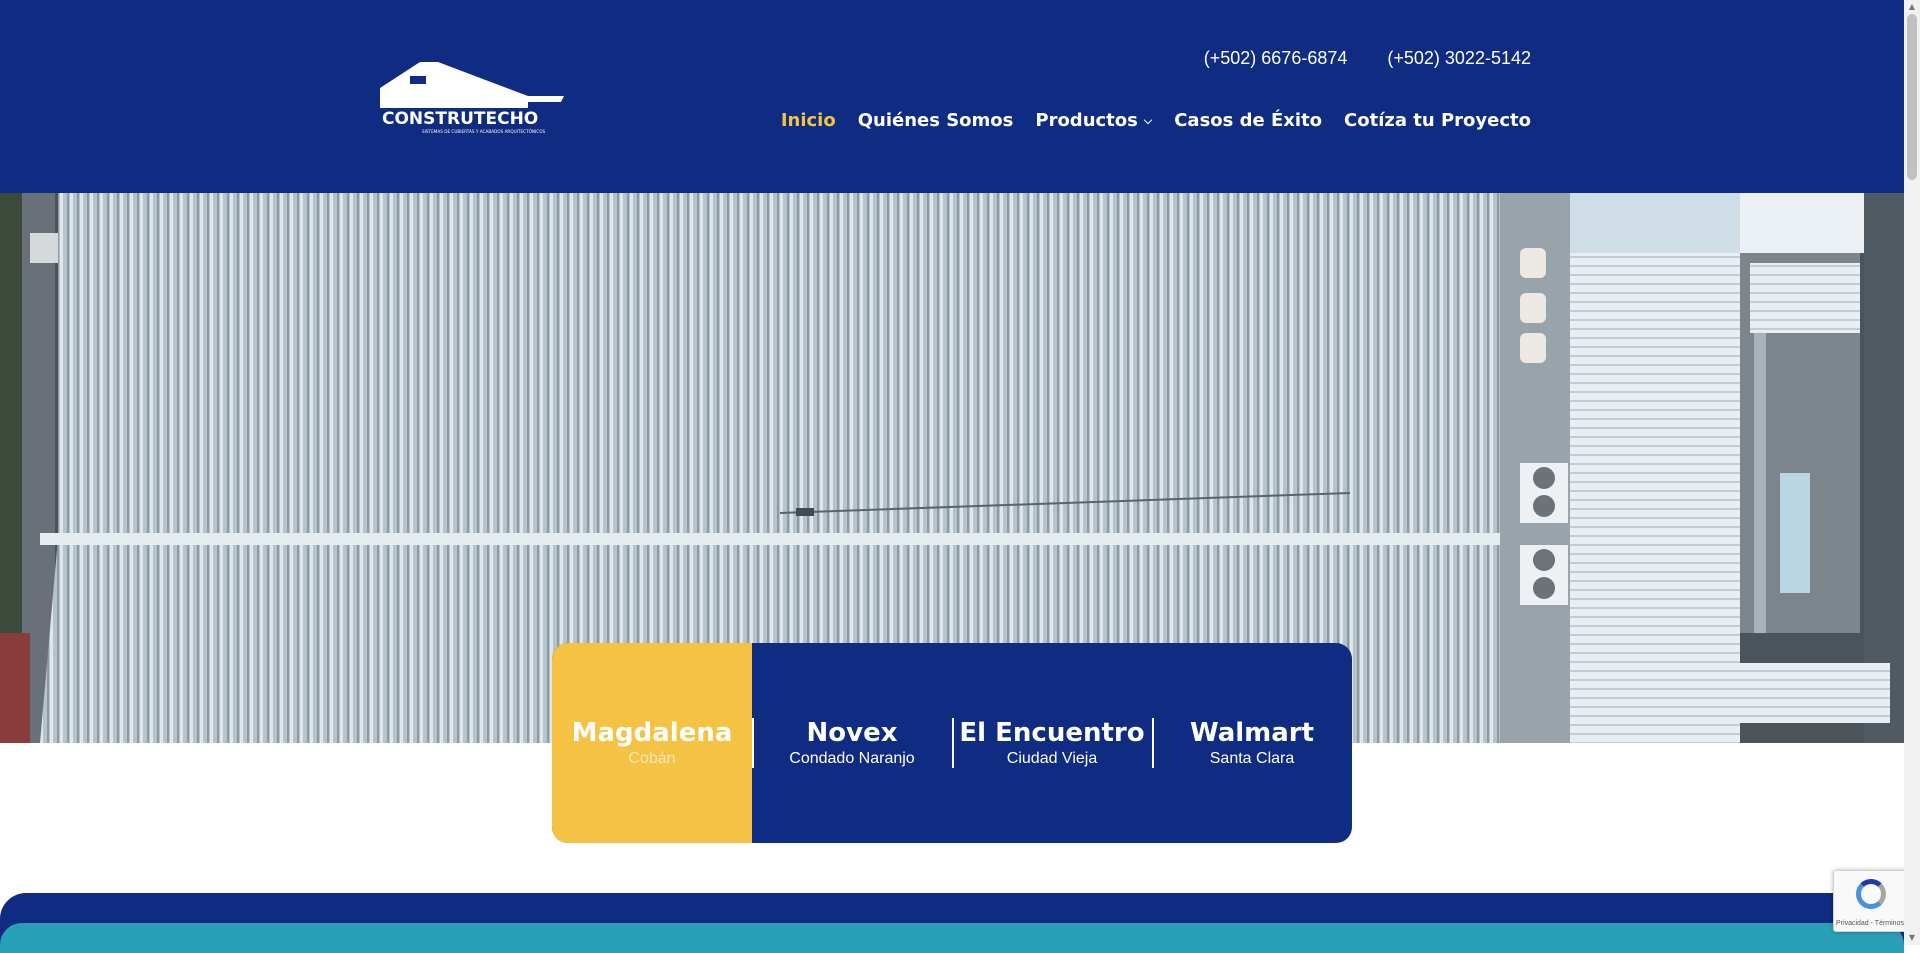  Describe the element at coordinates (952, 938) in the screenshot. I see `next-section-teal-band` at that location.